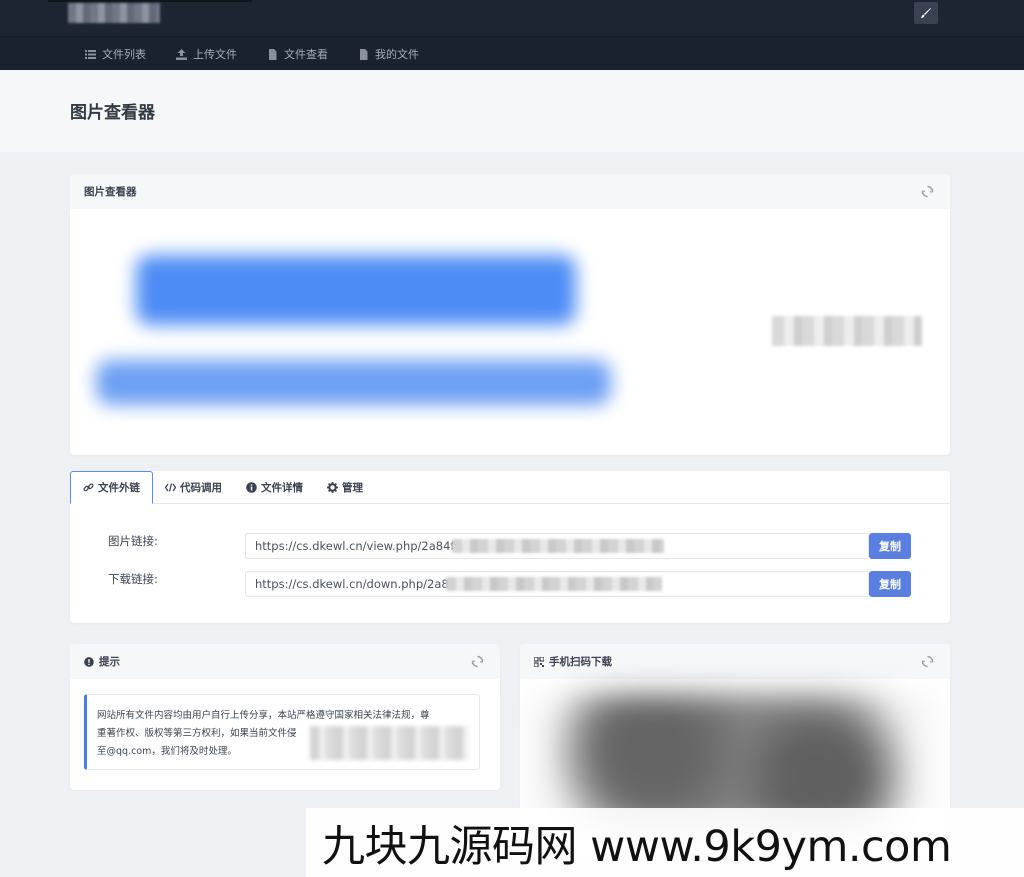 Image resolution: width=1024 pixels, height=877 pixels. What do you see at coordinates (510, 191) in the screenshot?
I see `card-header: 图片查看器` at bounding box center [510, 191].